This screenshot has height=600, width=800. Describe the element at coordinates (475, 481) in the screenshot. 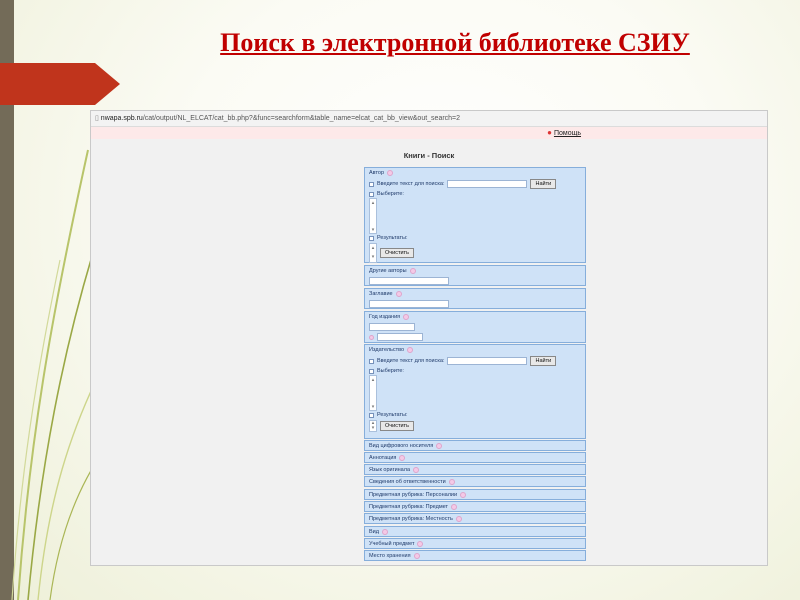

I see `collapsed-panel: Сведения об ответственности` at that location.